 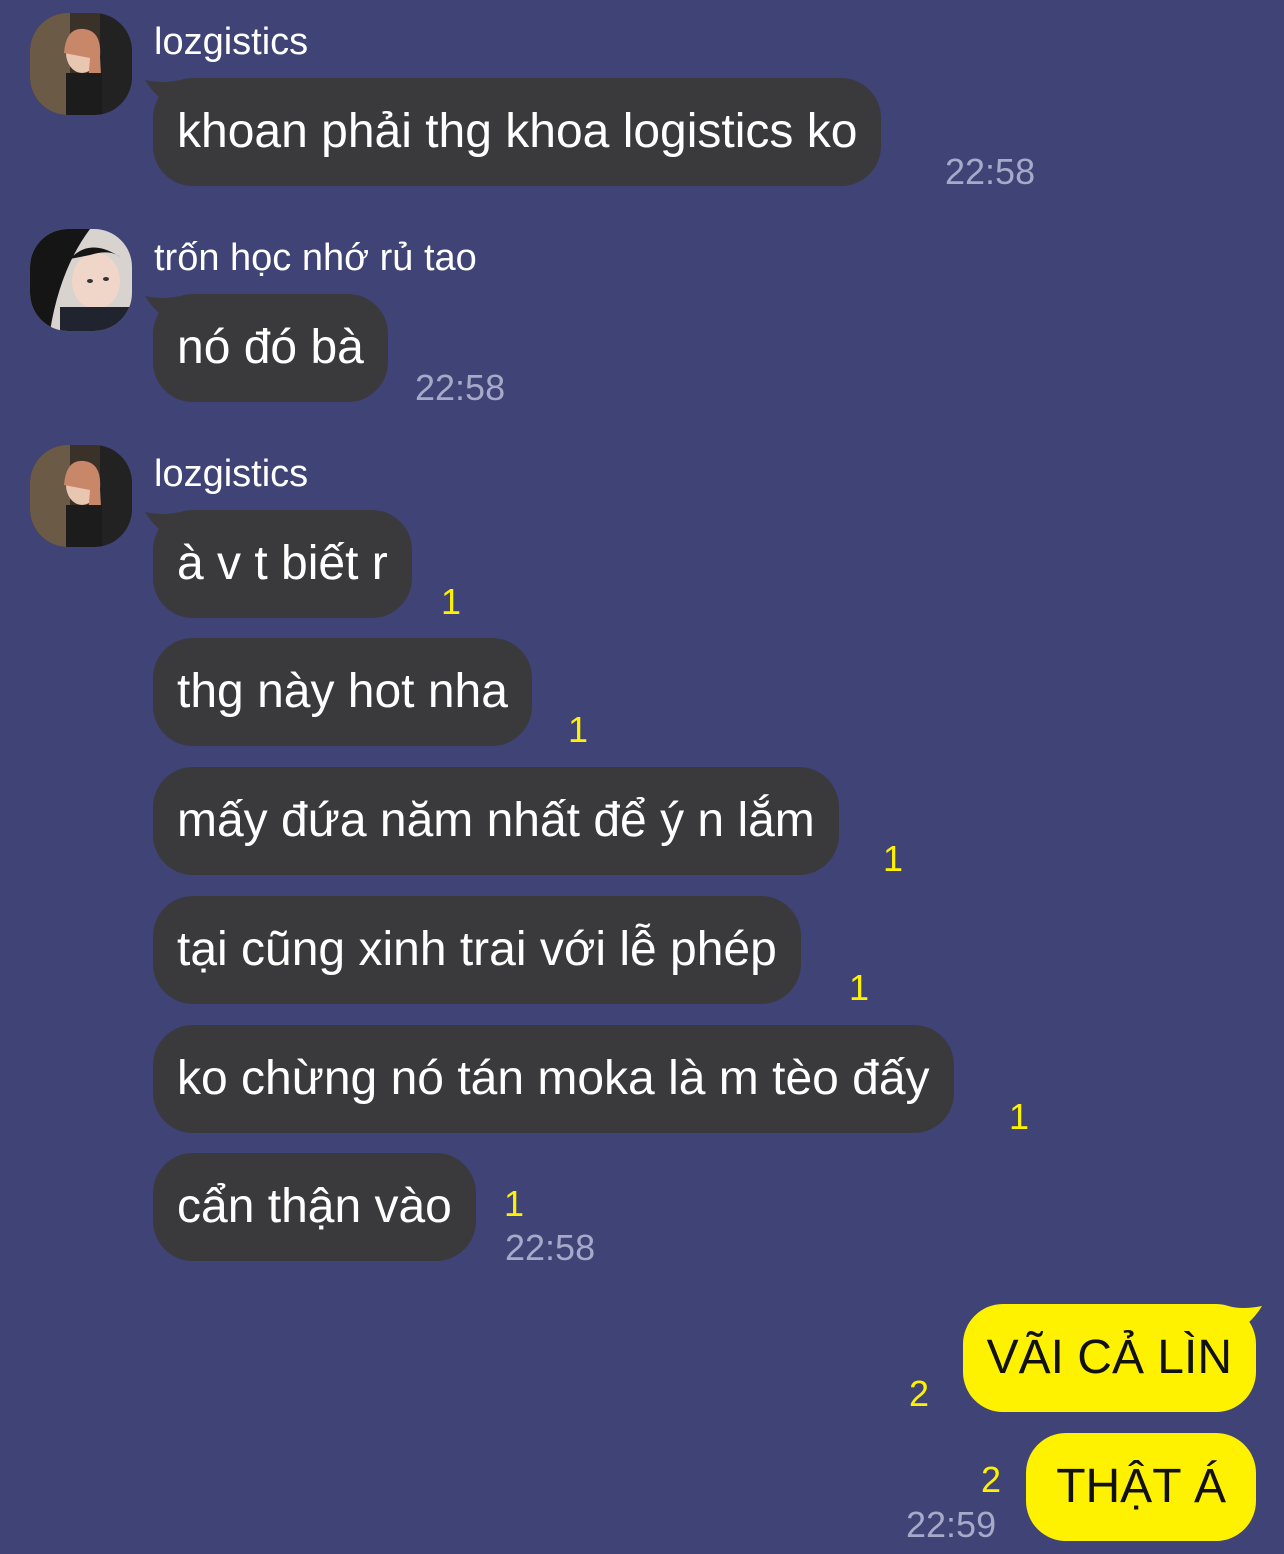 I want to click on message-time: 22:59, so click(x=951, y=1524).